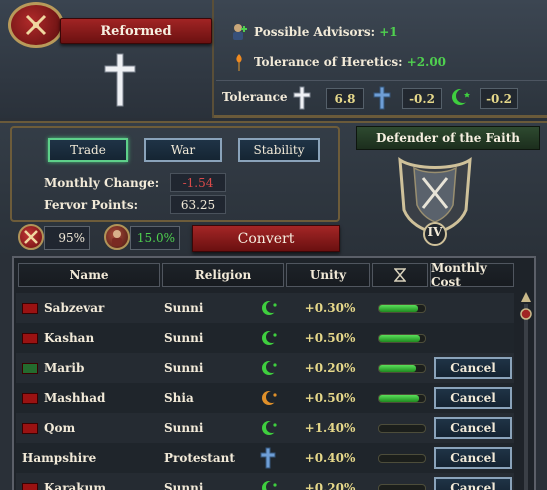 Image resolution: width=547 pixels, height=490 pixels. I want to click on province-name: Karakum, so click(75, 485).